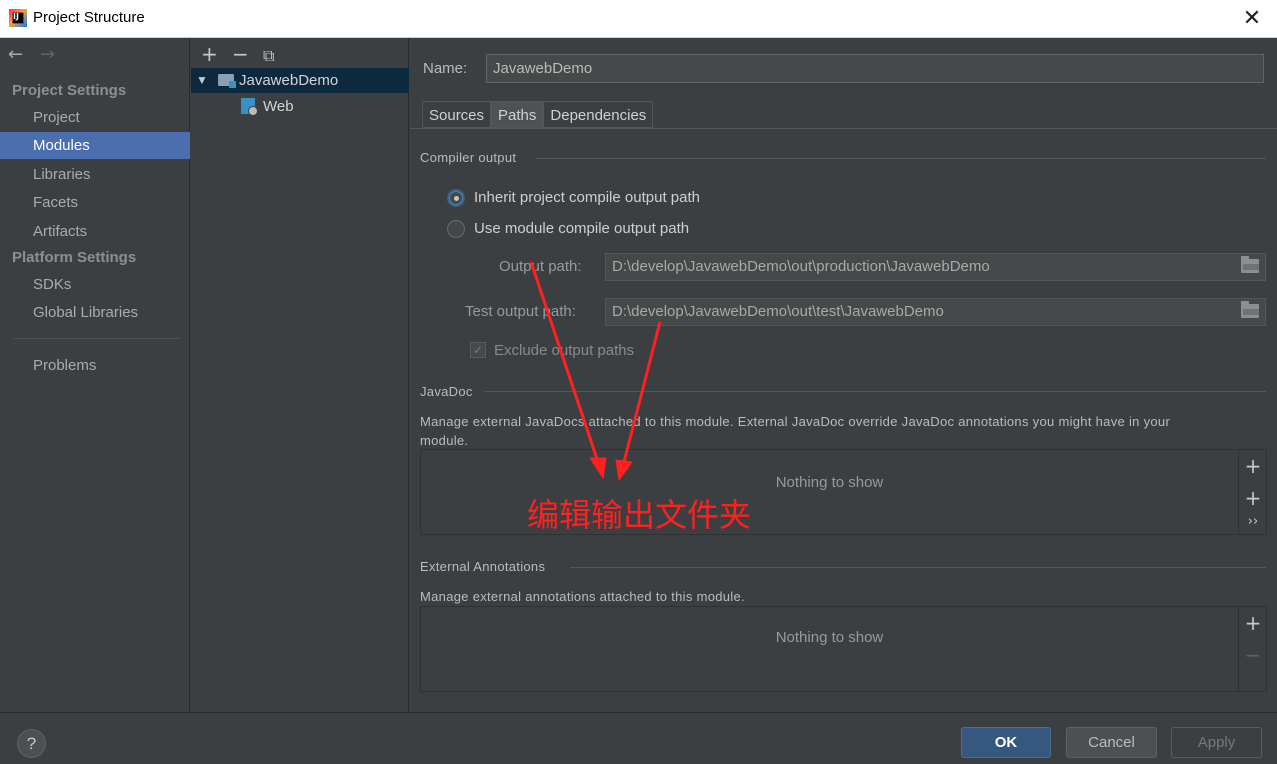 This screenshot has height=764, width=1277. Describe the element at coordinates (227, 81) in the screenshot. I see `module-folder-icon` at that location.